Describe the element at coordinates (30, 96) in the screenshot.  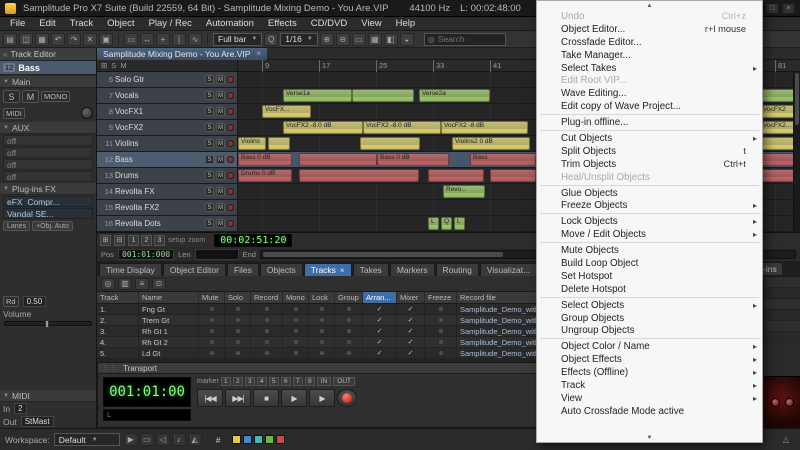
I see `mute-button: M` at that location.